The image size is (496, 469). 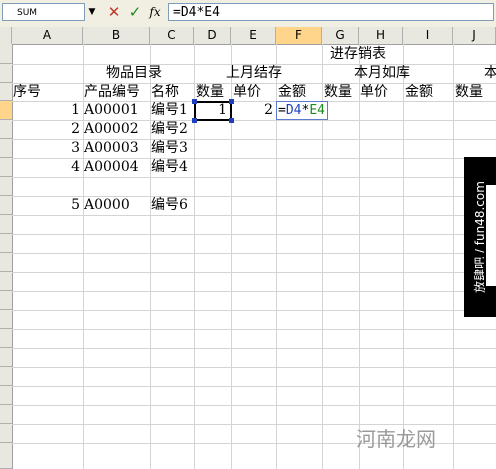 I want to click on group-header-last-month: 上月结存, so click(x=254, y=73).